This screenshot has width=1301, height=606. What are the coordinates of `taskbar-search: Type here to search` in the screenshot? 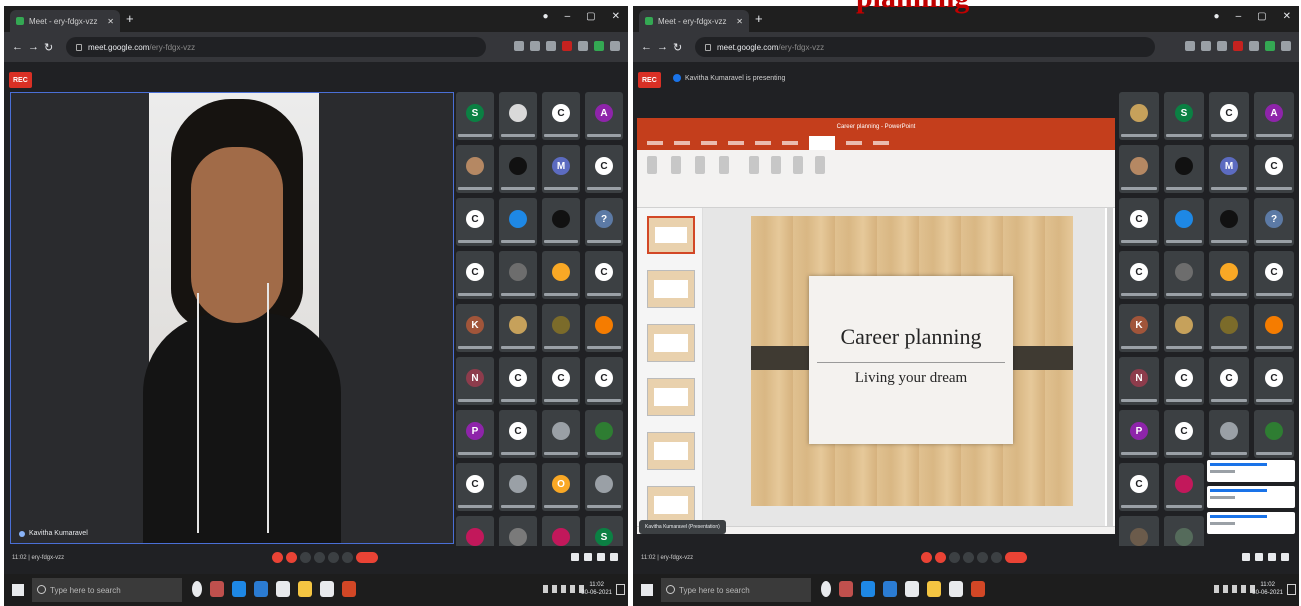 It's located at (107, 590).